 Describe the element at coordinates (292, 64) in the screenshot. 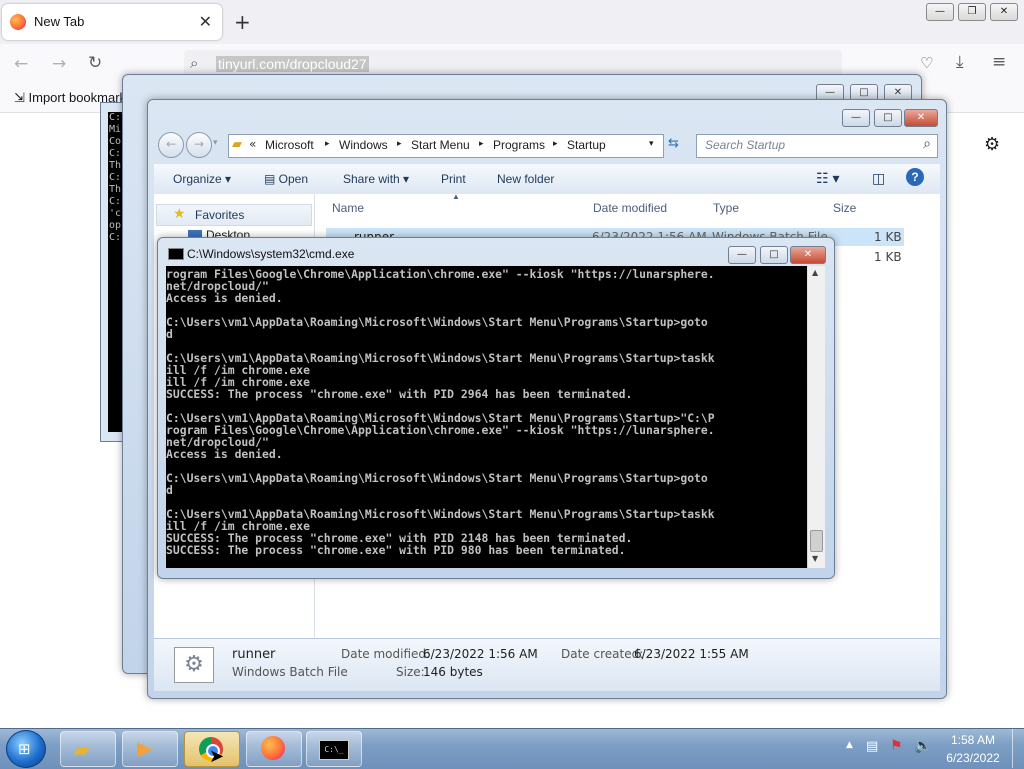

I see `url-text: tinyurl.com/dropcloud27` at that location.